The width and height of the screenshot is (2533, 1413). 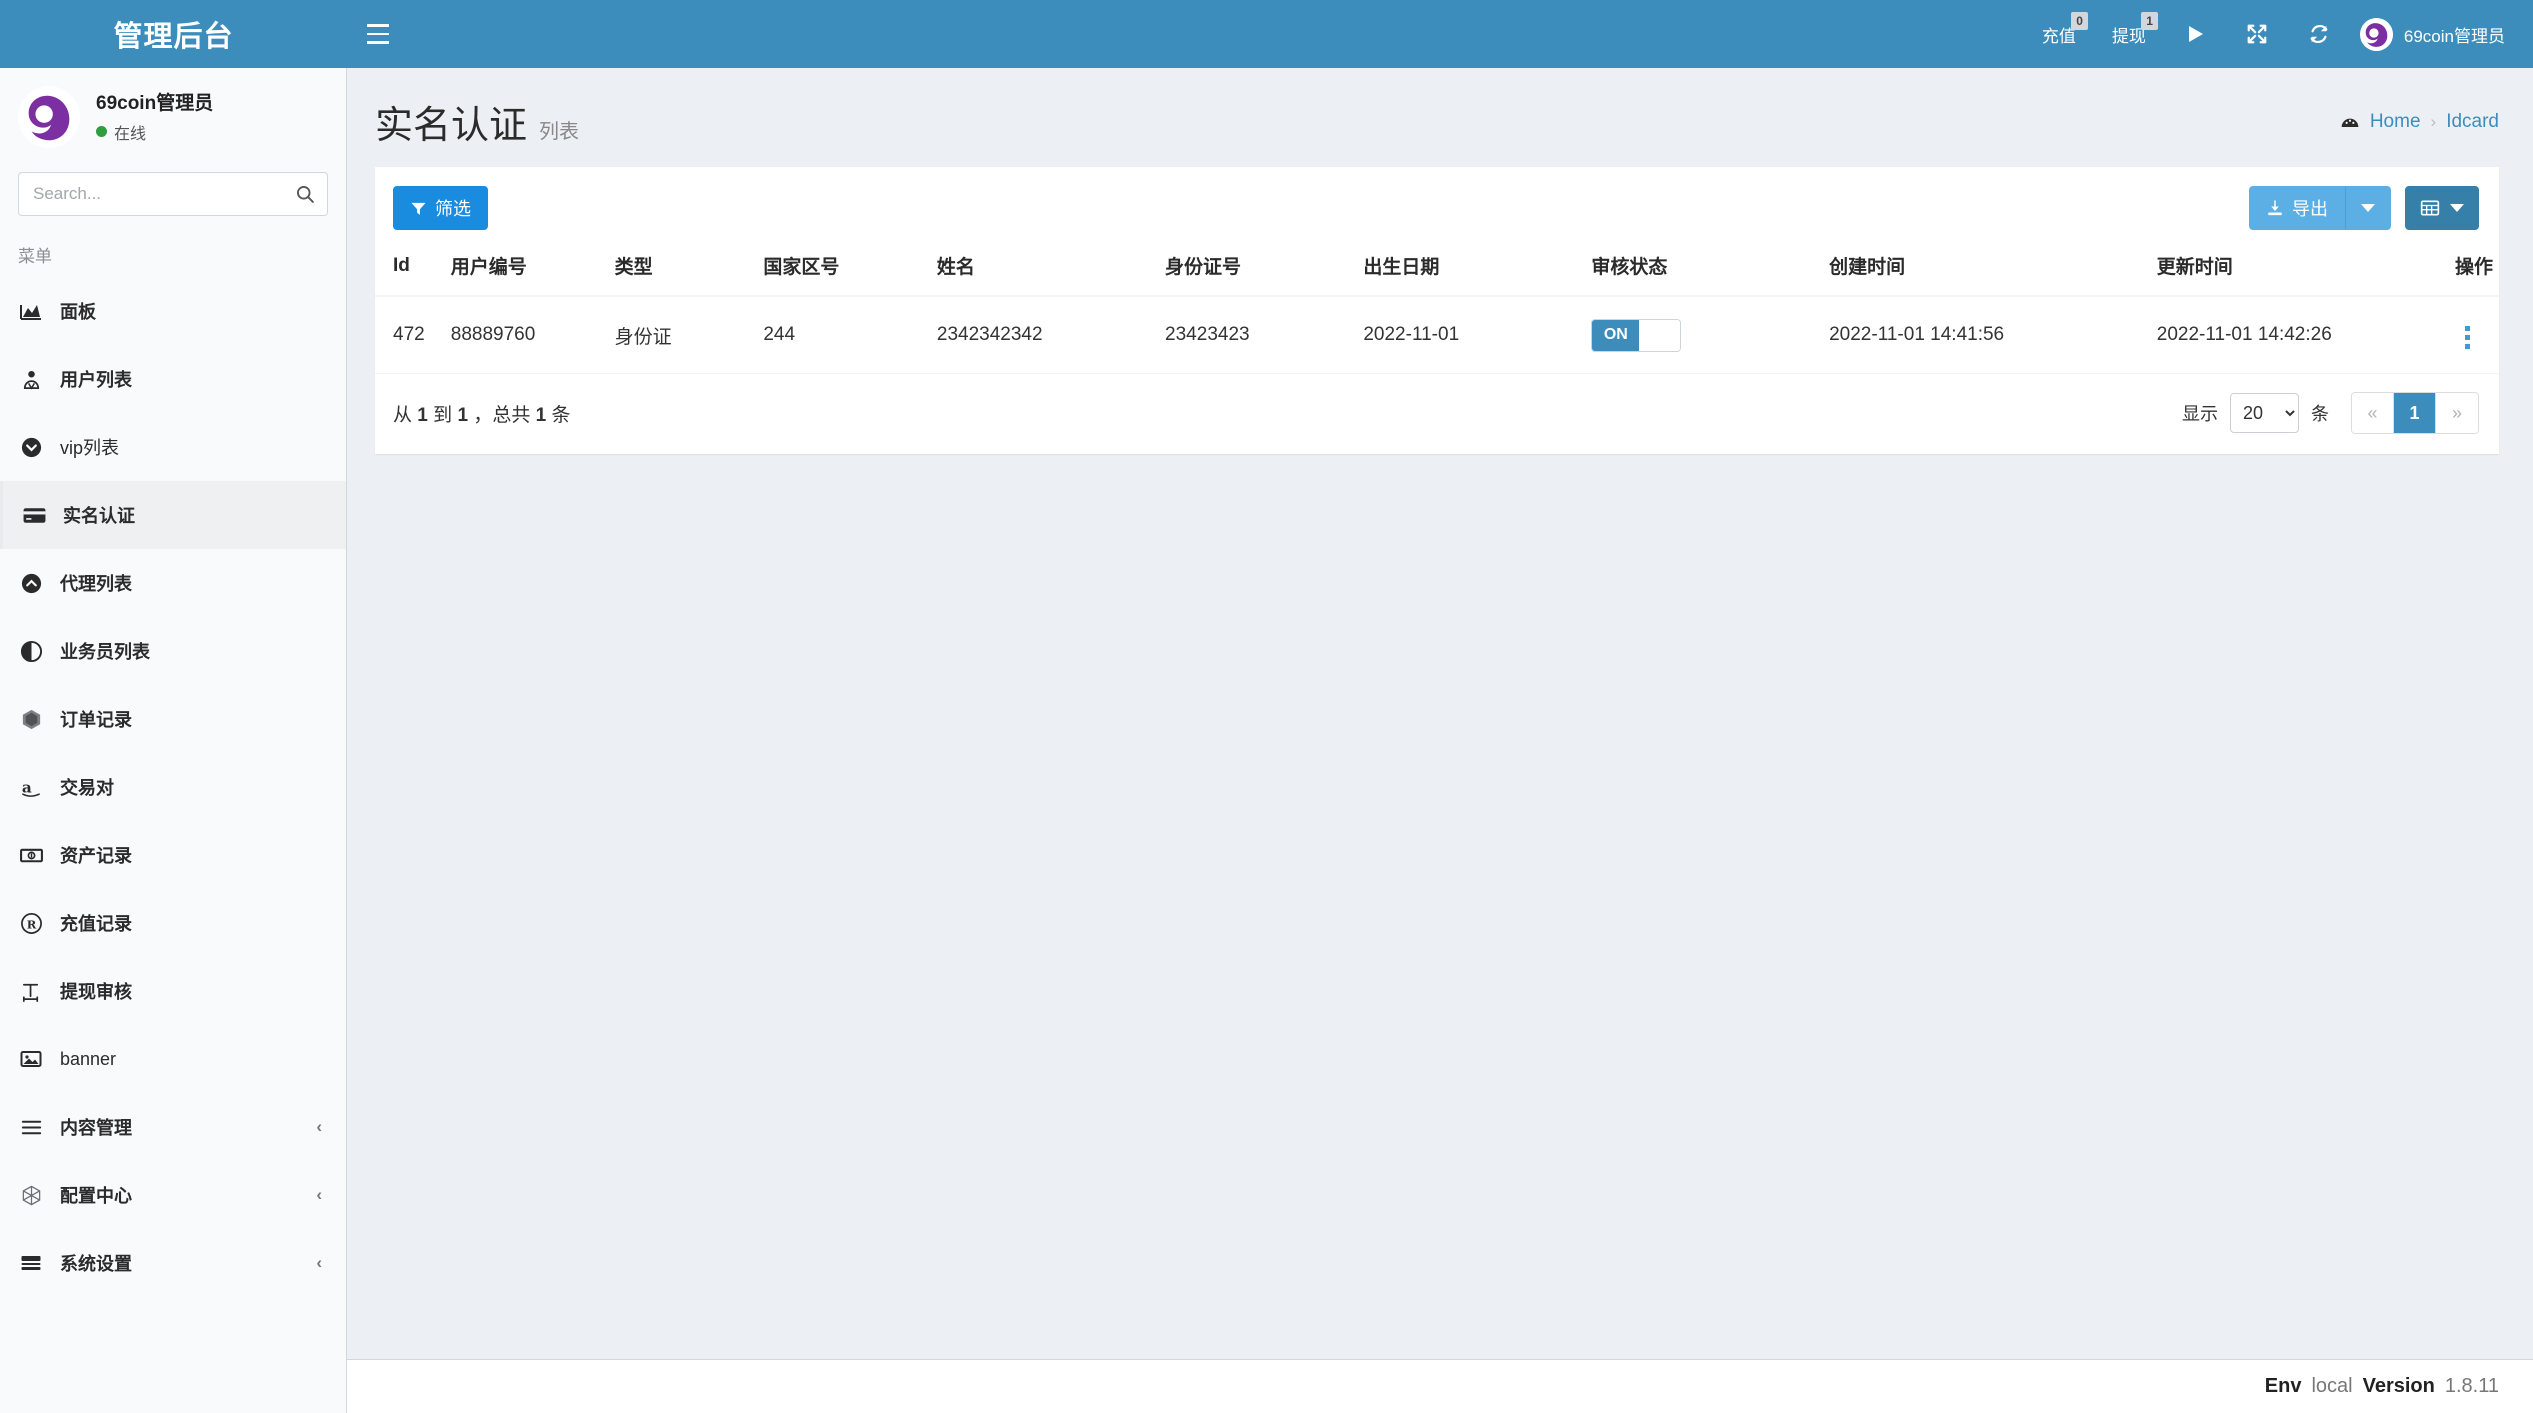 I want to click on sidebar-item-salesperson-list-label: 业务员列表, so click(x=105, y=652).